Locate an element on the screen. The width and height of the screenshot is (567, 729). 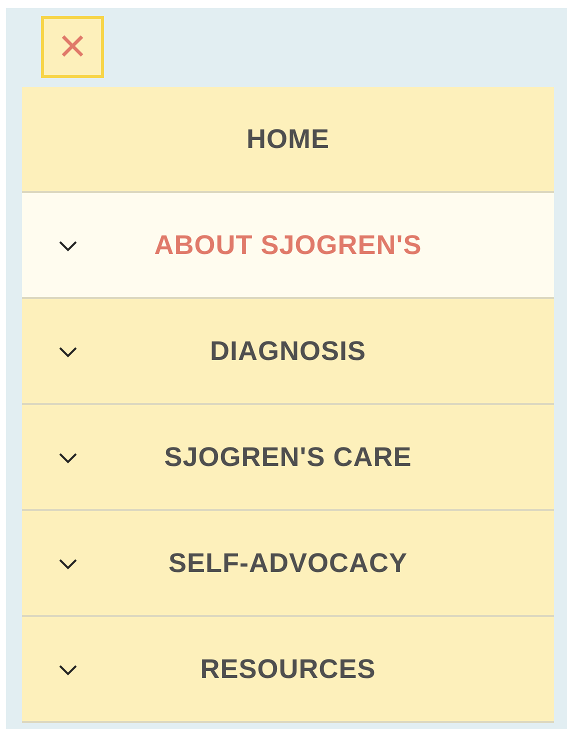
menu-item-label: HOME is located at coordinates (288, 139).